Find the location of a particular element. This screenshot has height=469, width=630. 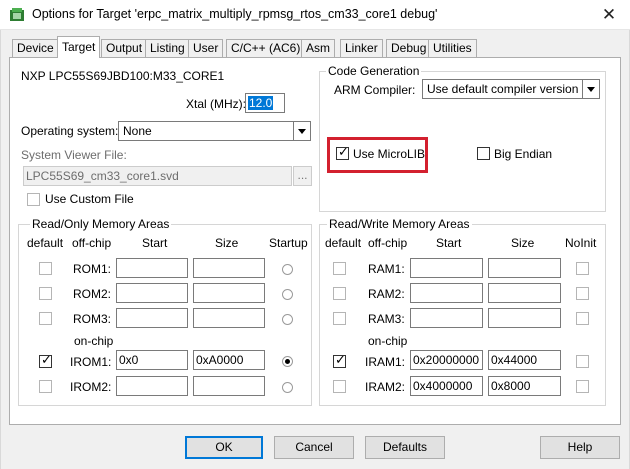

ram1-default-checkbox is located at coordinates (339, 268).